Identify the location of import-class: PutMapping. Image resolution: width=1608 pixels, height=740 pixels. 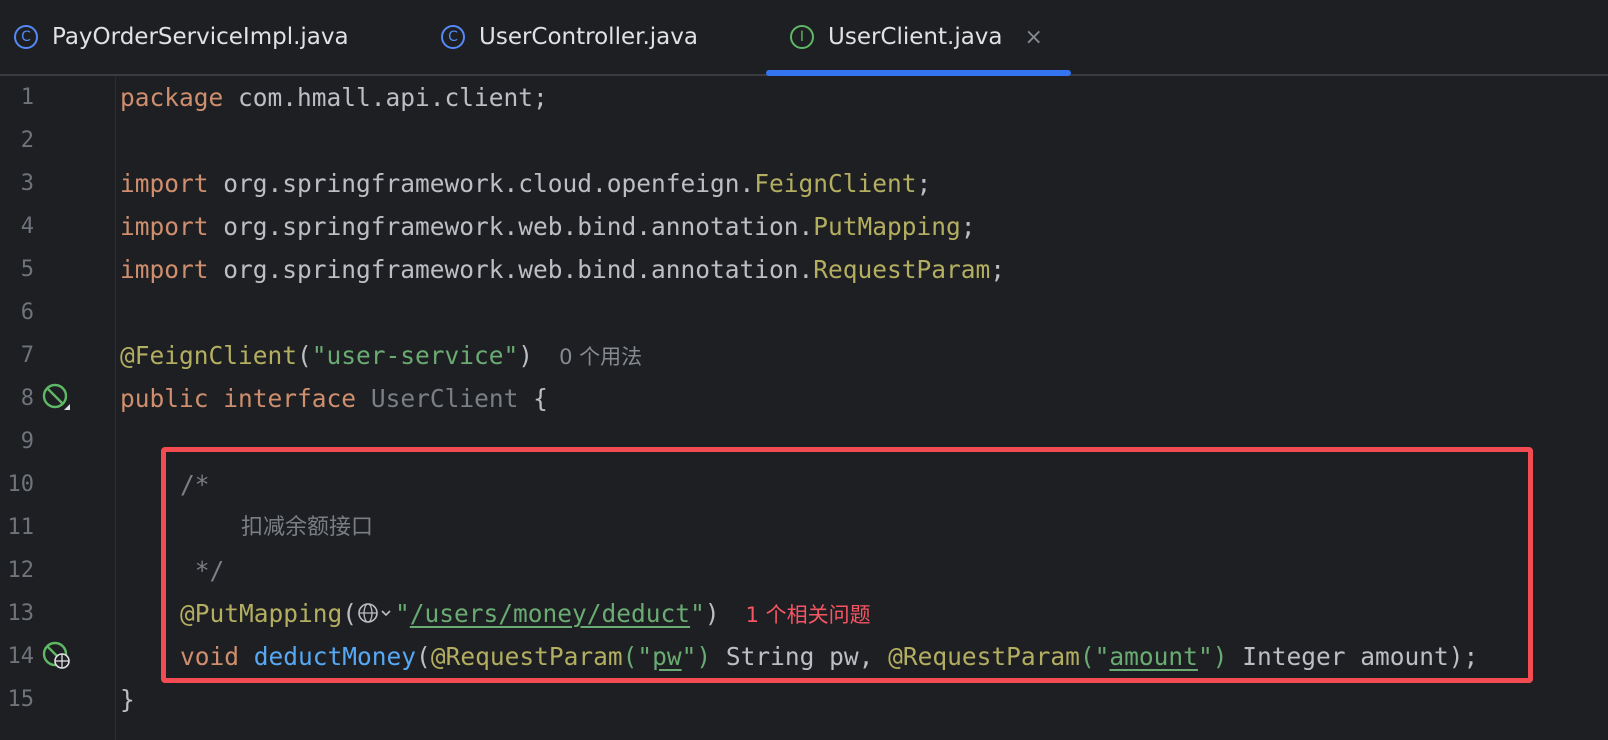
(887, 226).